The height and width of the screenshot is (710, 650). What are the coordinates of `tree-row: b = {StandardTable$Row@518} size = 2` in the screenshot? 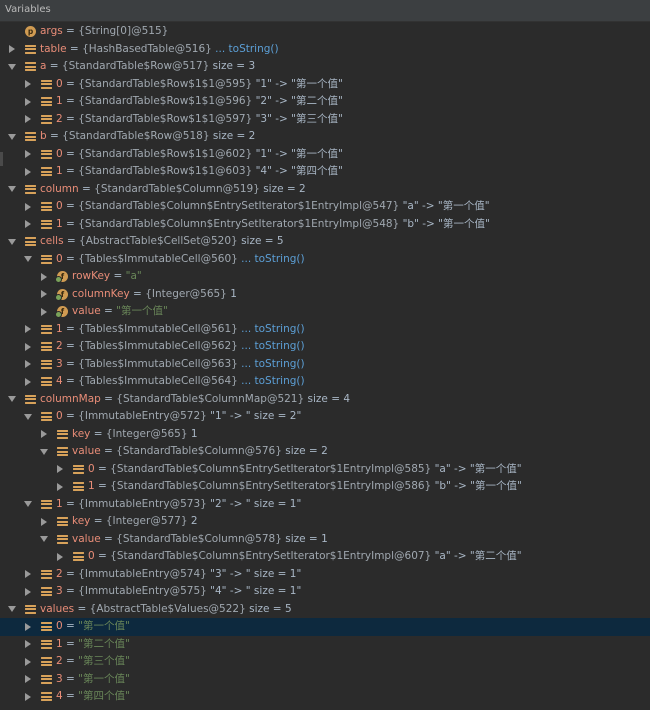 It's located at (325, 137).